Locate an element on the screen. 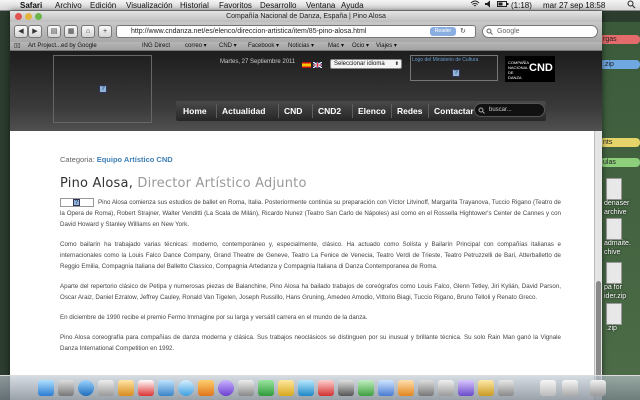 The width and height of the screenshot is (640, 400). menu-ayuda: Ayuda is located at coordinates (352, 5).